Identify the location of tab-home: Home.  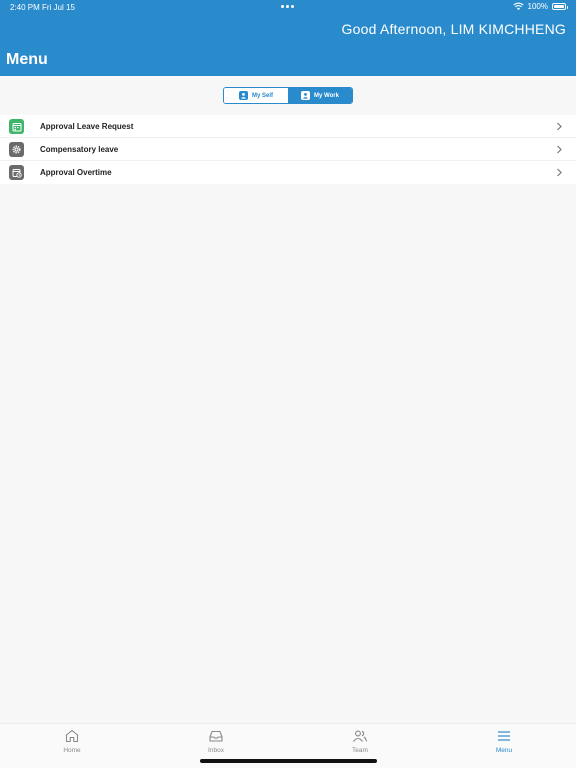
(72, 743).